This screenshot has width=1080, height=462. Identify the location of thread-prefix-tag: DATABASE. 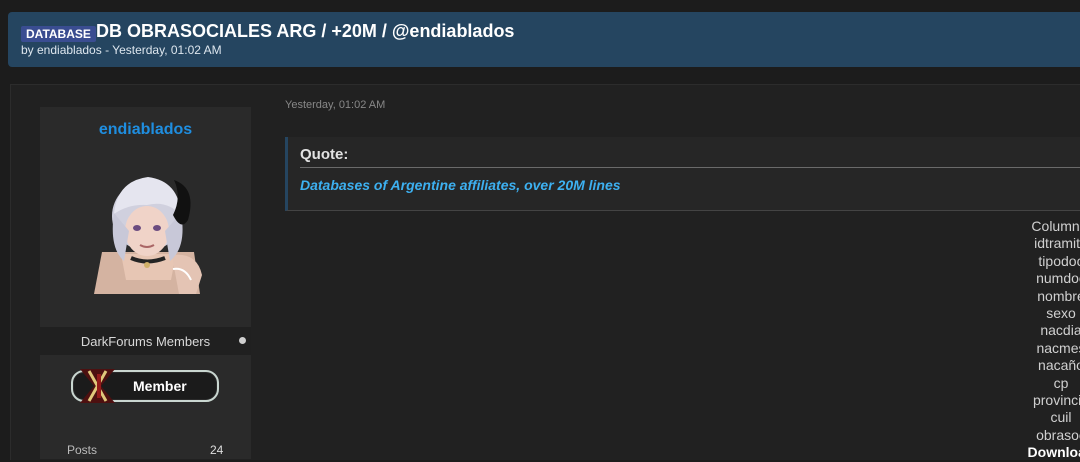
(58, 34).